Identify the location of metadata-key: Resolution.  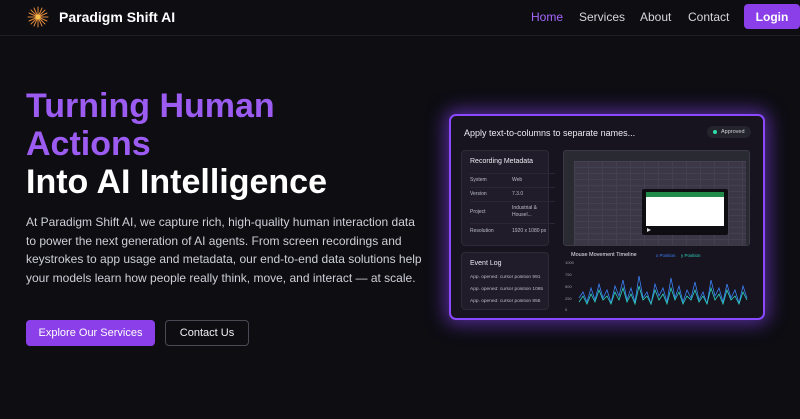
(482, 231).